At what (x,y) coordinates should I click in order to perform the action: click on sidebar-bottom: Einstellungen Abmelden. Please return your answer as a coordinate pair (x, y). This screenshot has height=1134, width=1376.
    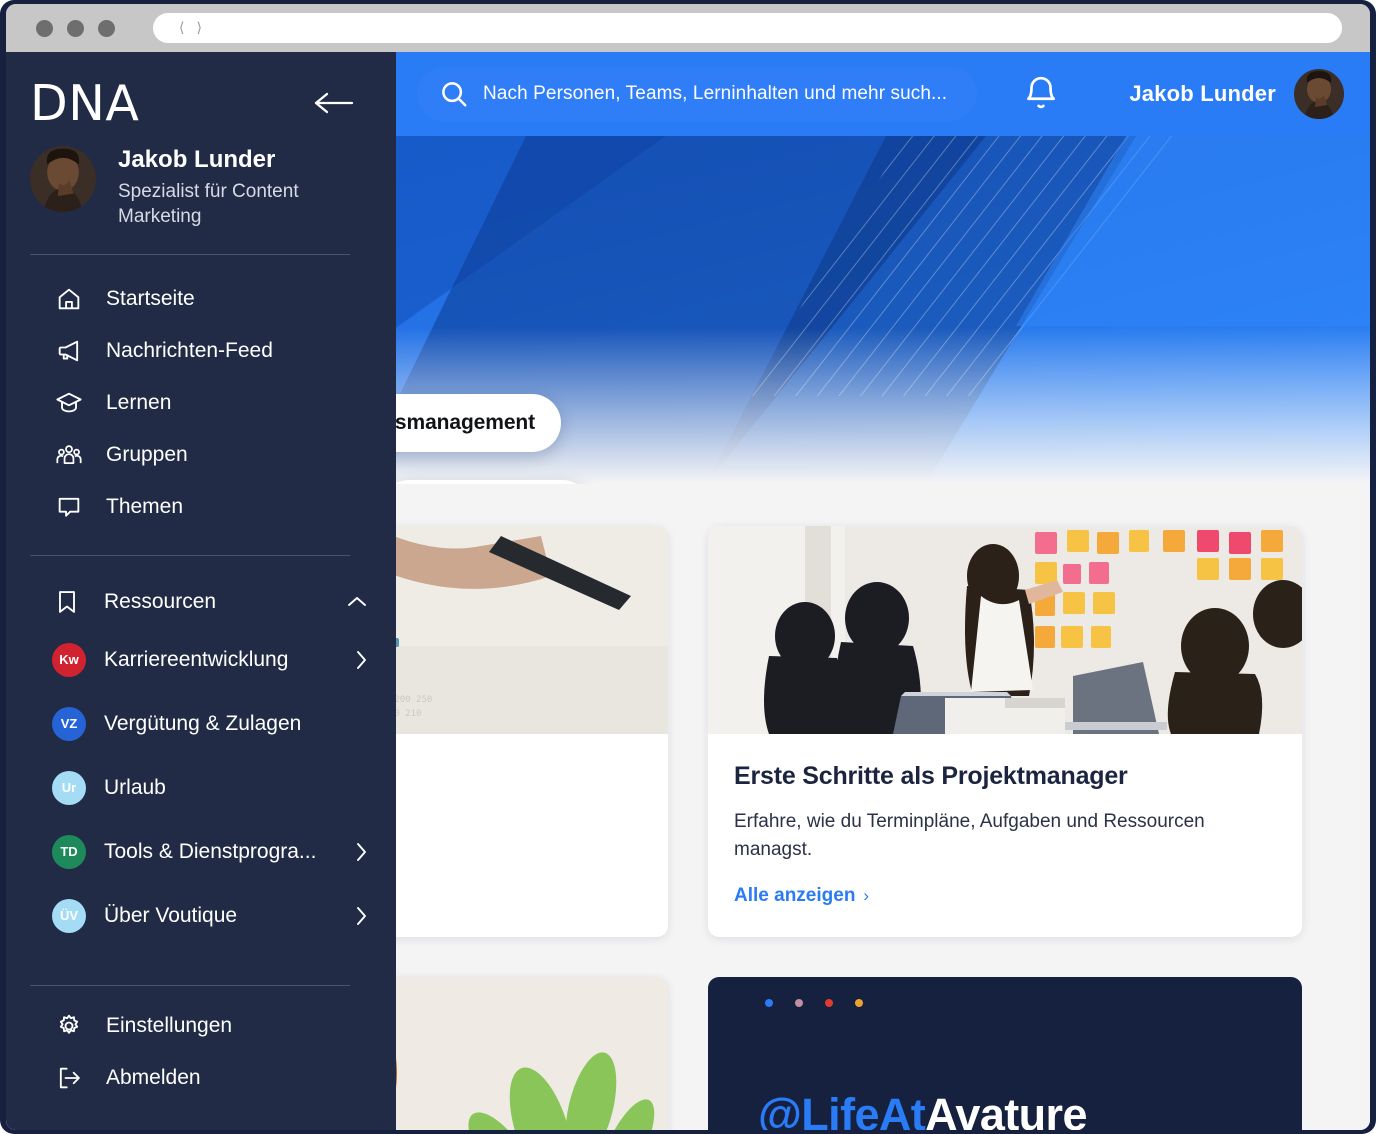
    Looking at the image, I should click on (201, 1057).